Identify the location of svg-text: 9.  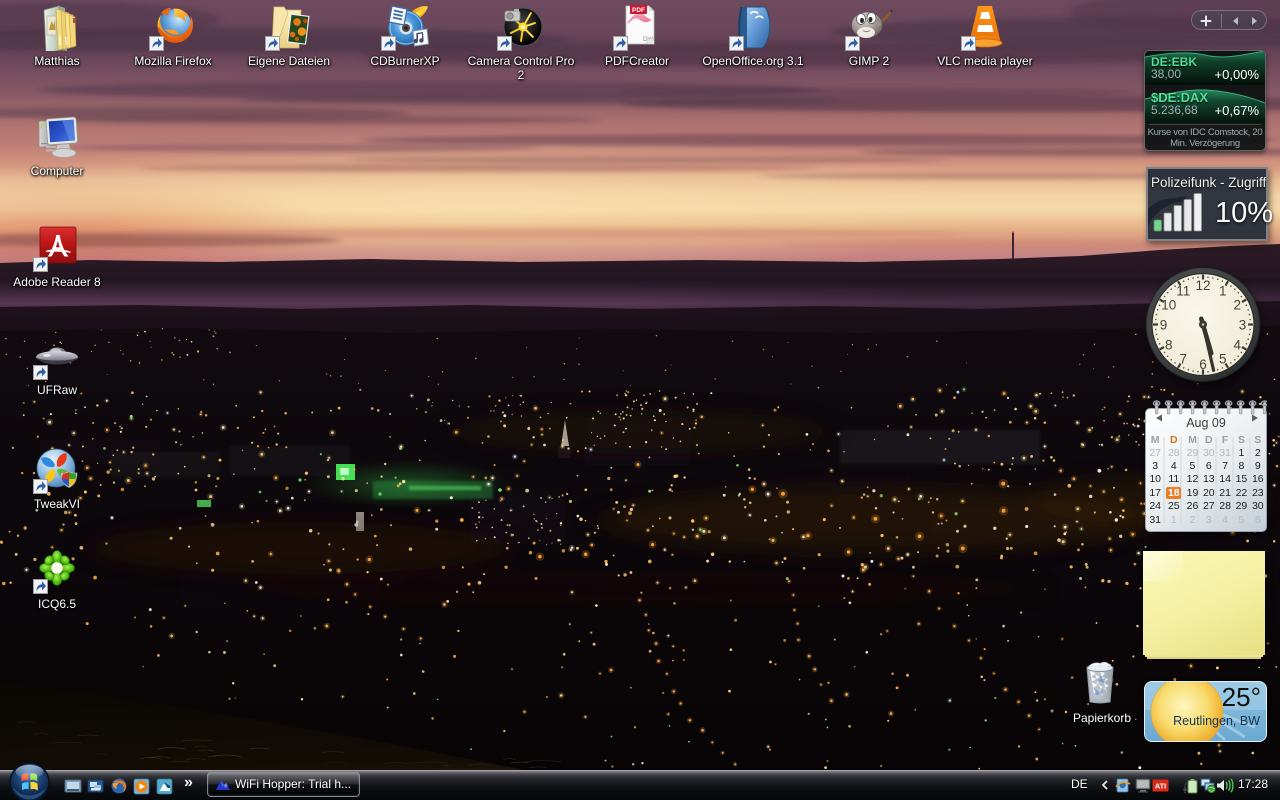
(1164, 325).